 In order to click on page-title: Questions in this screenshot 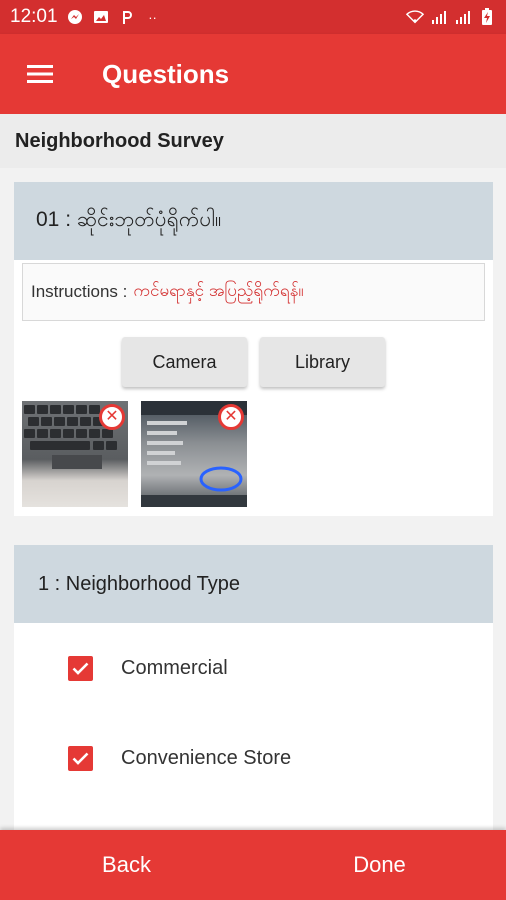, I will do `click(166, 73)`.